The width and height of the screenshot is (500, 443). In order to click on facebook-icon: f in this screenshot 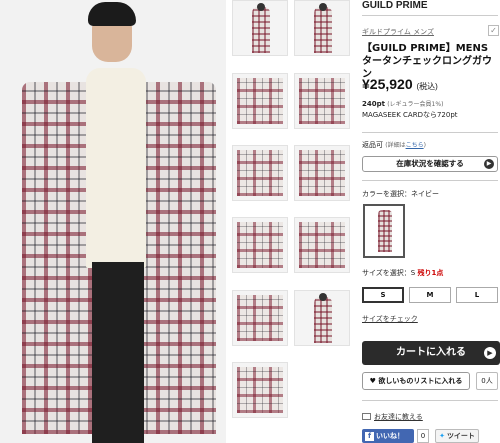, I will do `click(369, 436)`.